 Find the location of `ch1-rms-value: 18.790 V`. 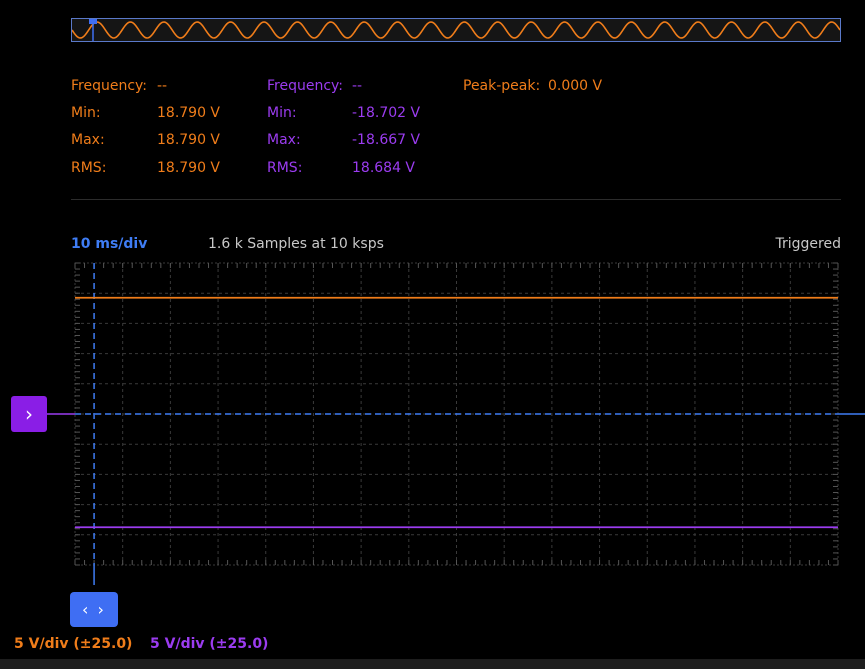

ch1-rms-value: 18.790 V is located at coordinates (189, 168).